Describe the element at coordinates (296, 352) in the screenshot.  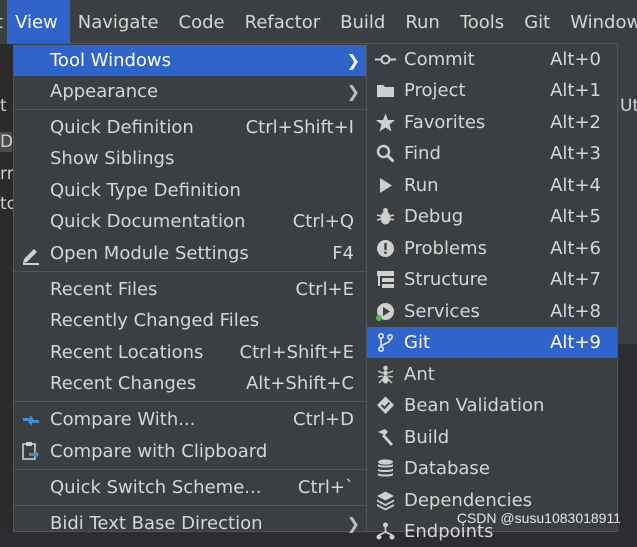
I see `menu-item-shortcut: Ctrl+Shift+E` at that location.